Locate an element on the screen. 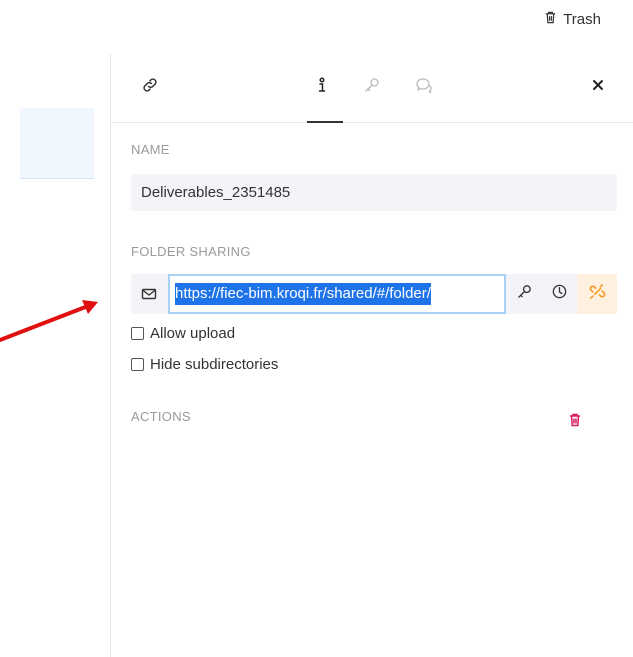  annotation-arrow-icon is located at coordinates (49, 321).